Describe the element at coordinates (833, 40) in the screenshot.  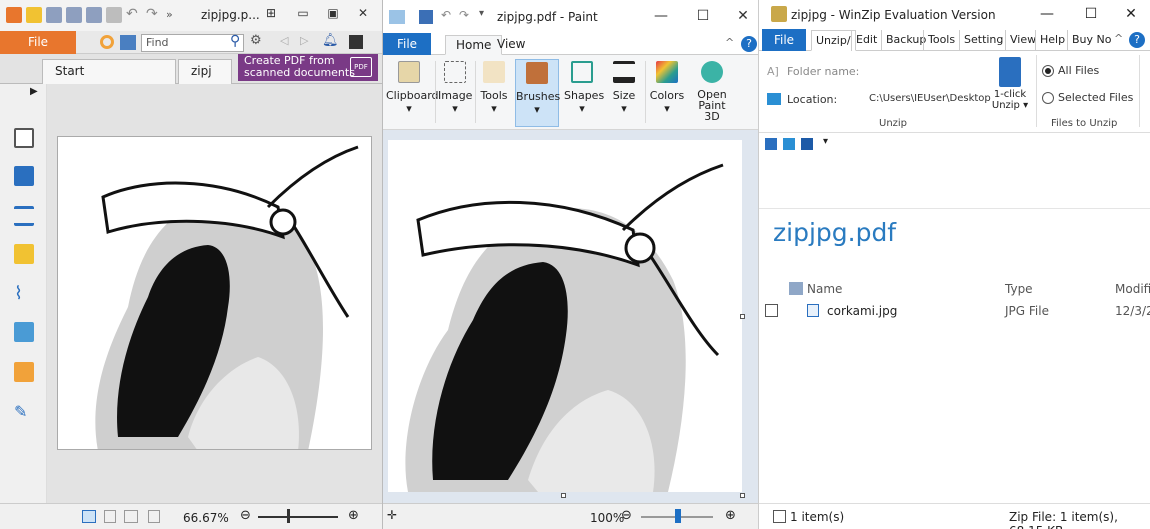
I see `tab-unzip: Unzip/` at that location.